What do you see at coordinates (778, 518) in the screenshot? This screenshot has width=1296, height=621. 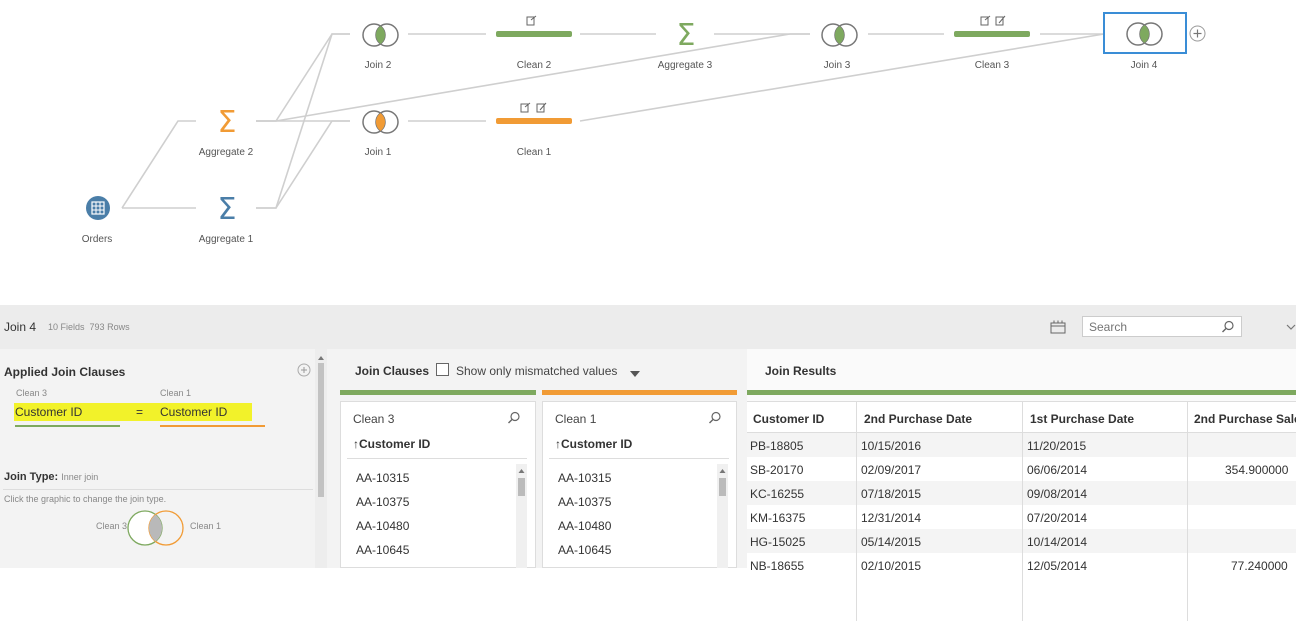 I see `table-cell: KM-16375` at bounding box center [778, 518].